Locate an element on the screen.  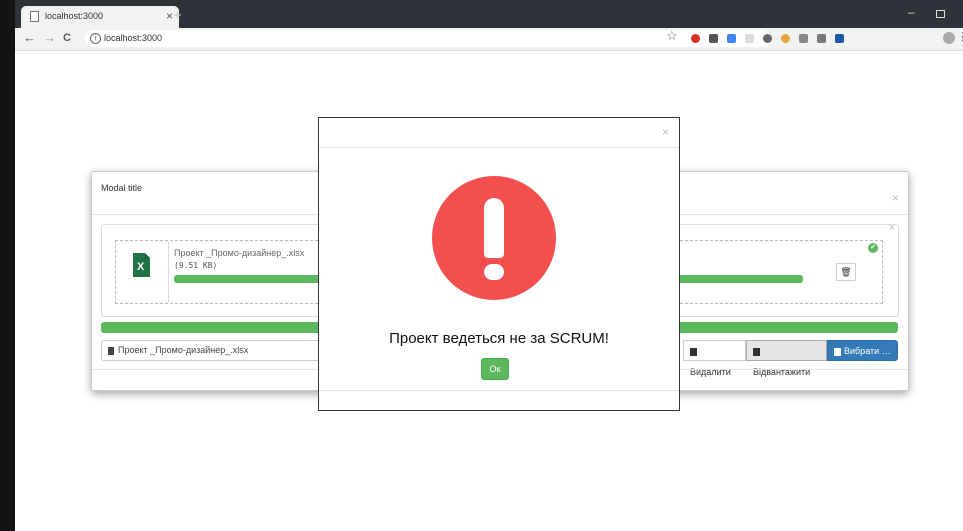
tab-title: localhost:3000 is located at coordinates (74, 16).